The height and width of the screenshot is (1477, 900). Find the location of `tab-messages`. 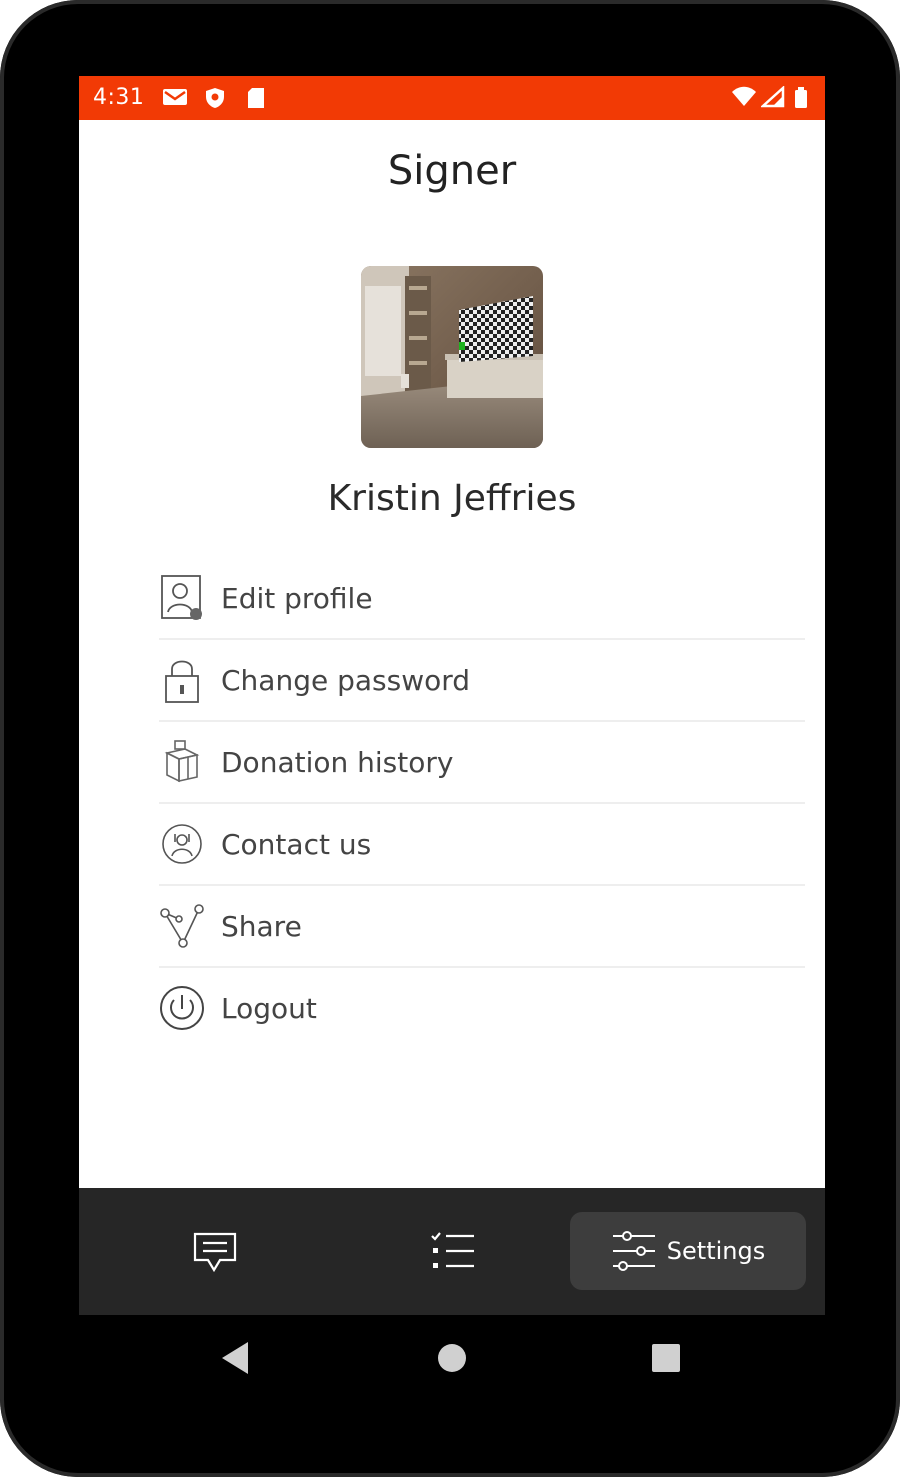

tab-messages is located at coordinates (215, 1251).